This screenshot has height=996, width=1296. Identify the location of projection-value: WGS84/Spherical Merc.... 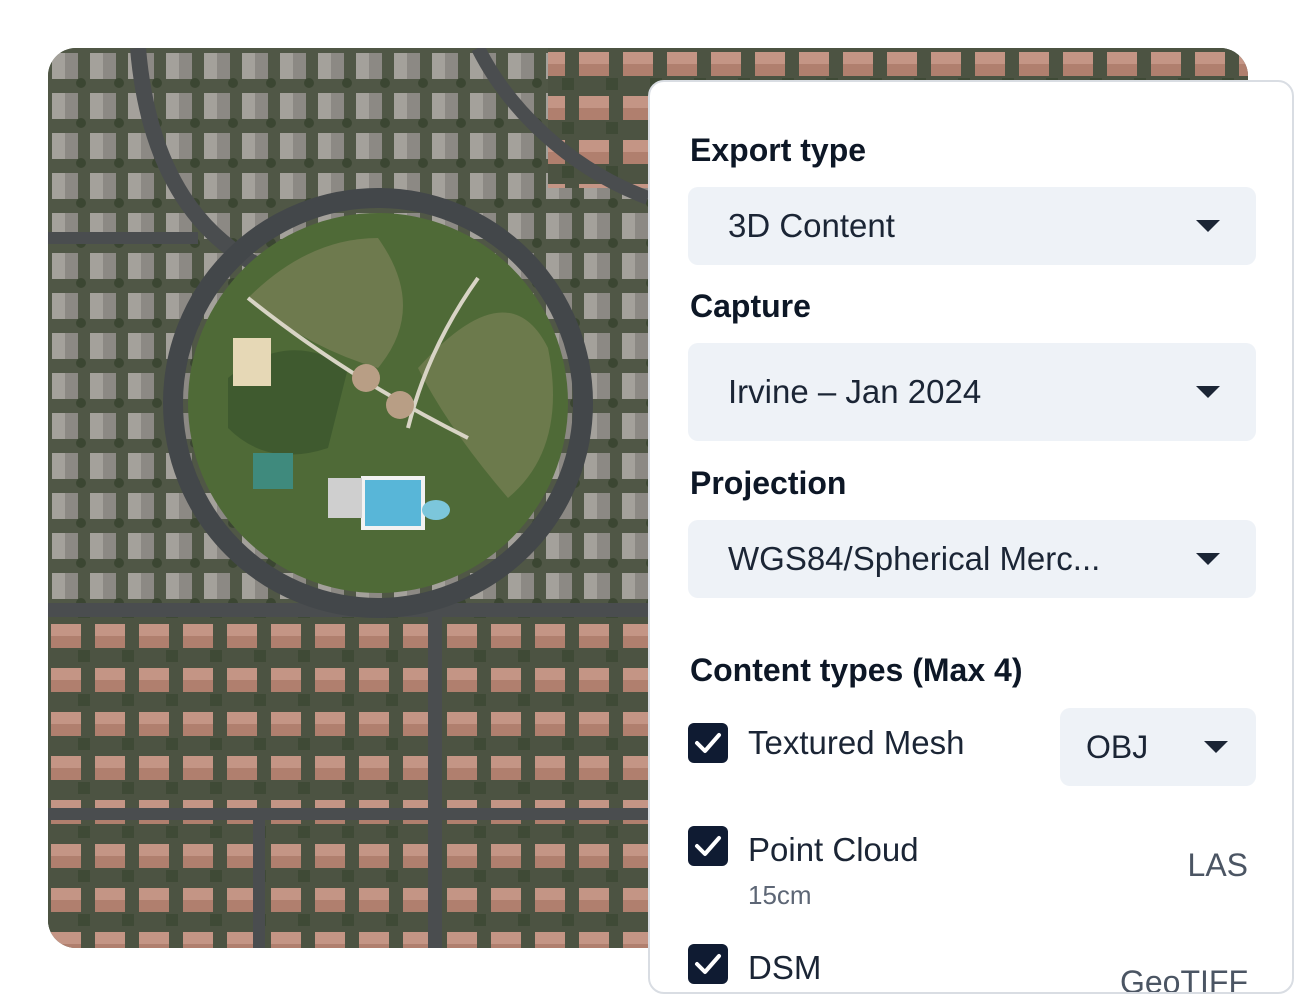
(914, 558).